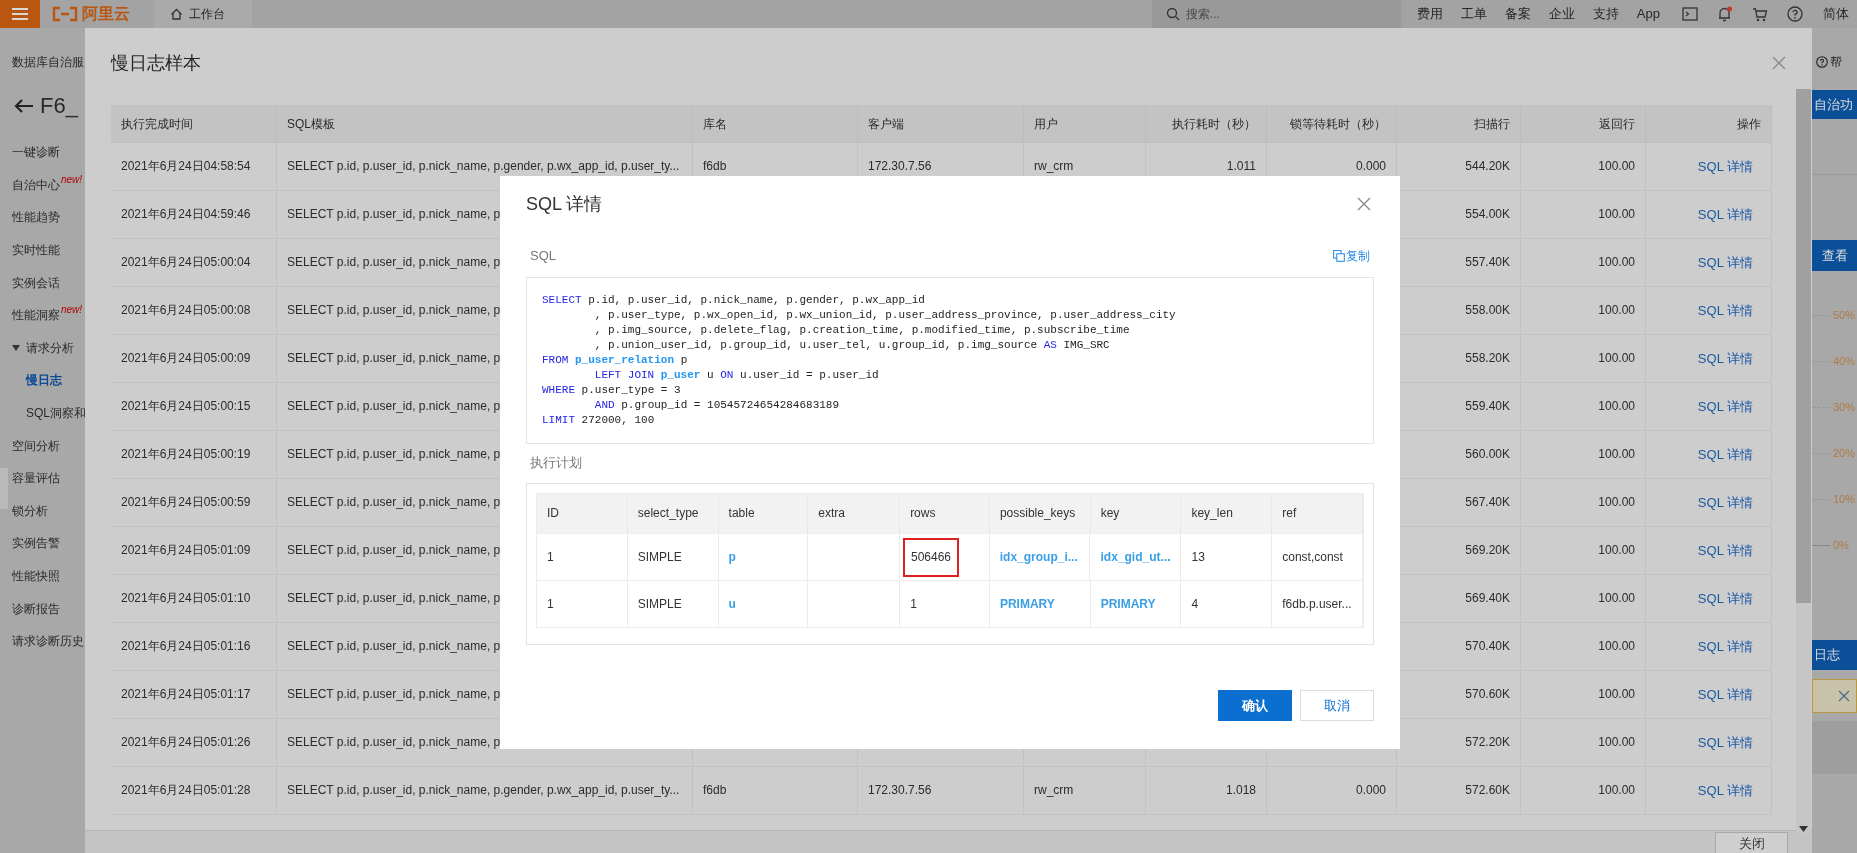  Describe the element at coordinates (1834, 655) in the screenshot. I see `log-button: 日志` at that location.